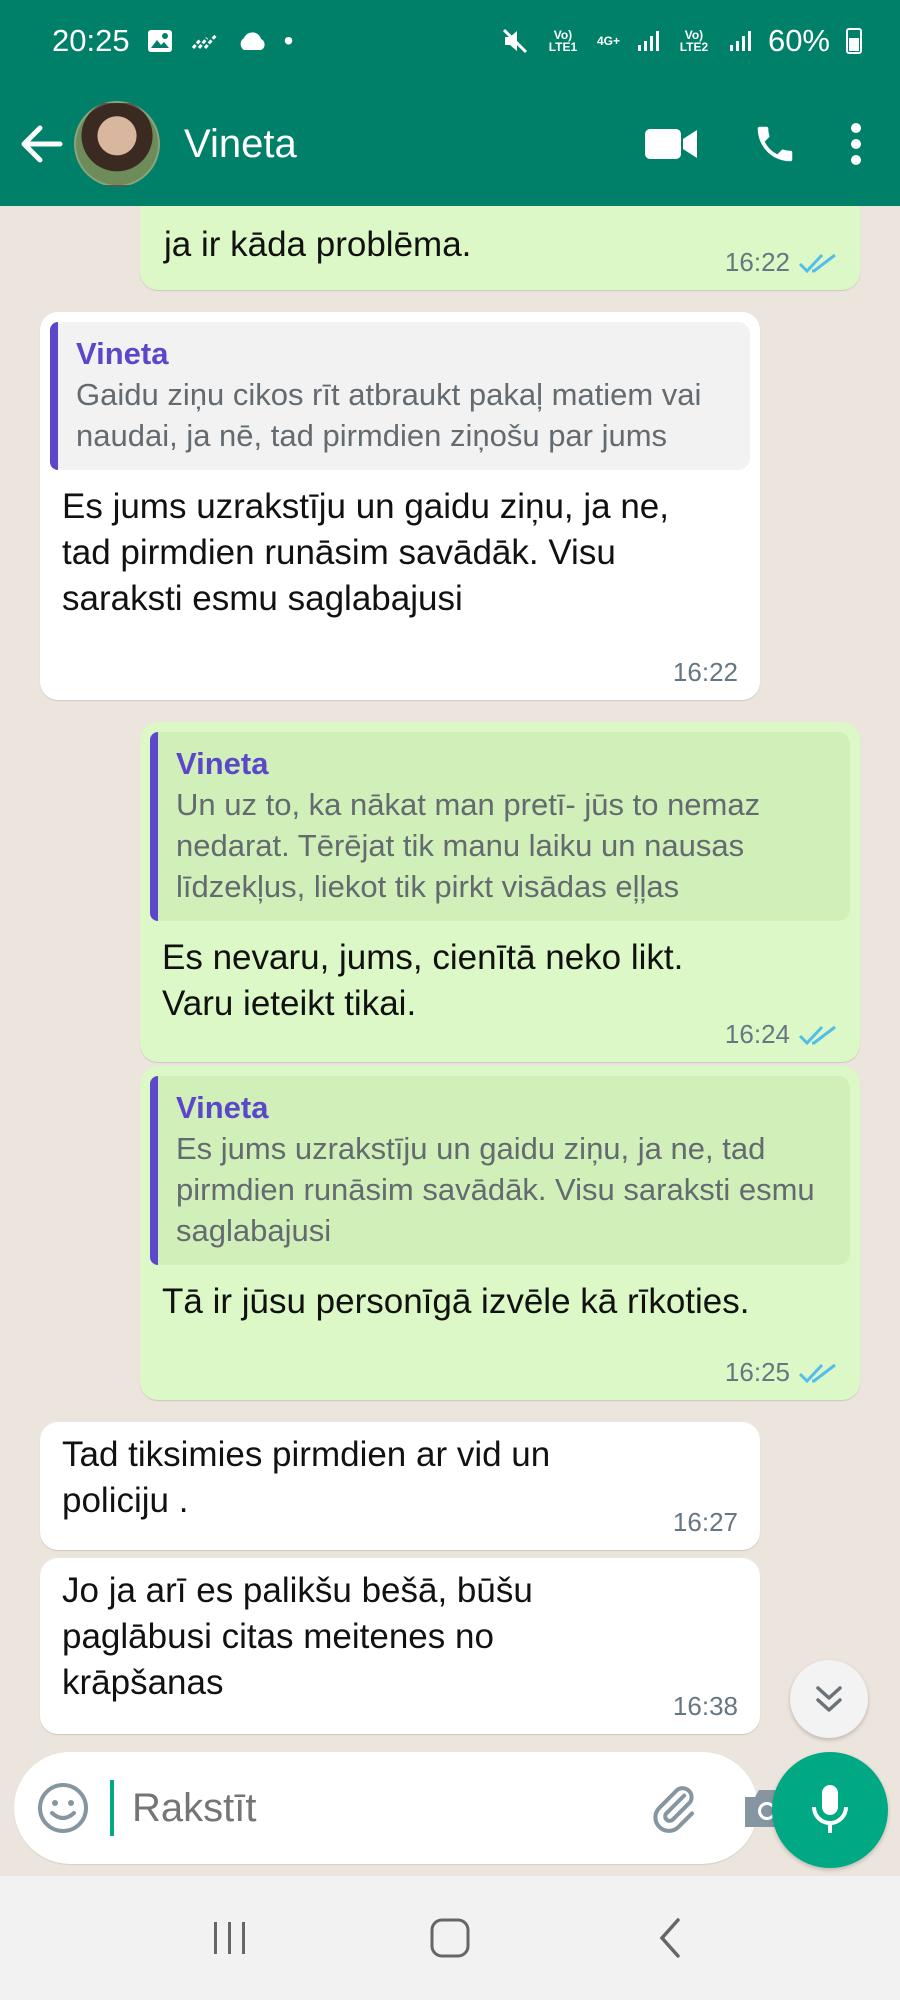  I want to click on more-vert-icon, so click(856, 144).